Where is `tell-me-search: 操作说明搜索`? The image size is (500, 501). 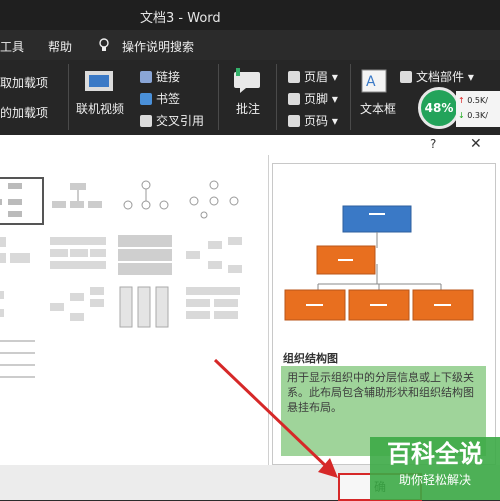
tell-me-search: 操作说明搜索 is located at coordinates (158, 46).